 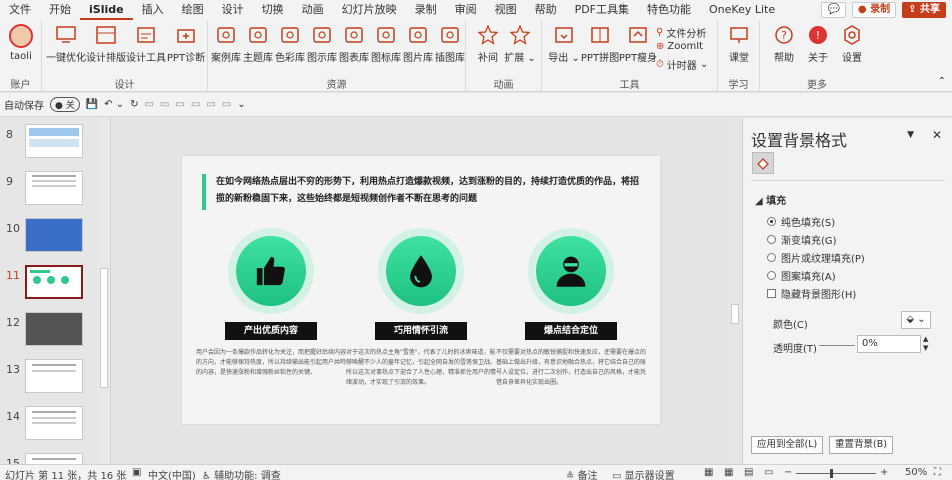 What do you see at coordinates (788, 472) in the screenshot?
I see `zoom-out-button: −` at bounding box center [788, 472].